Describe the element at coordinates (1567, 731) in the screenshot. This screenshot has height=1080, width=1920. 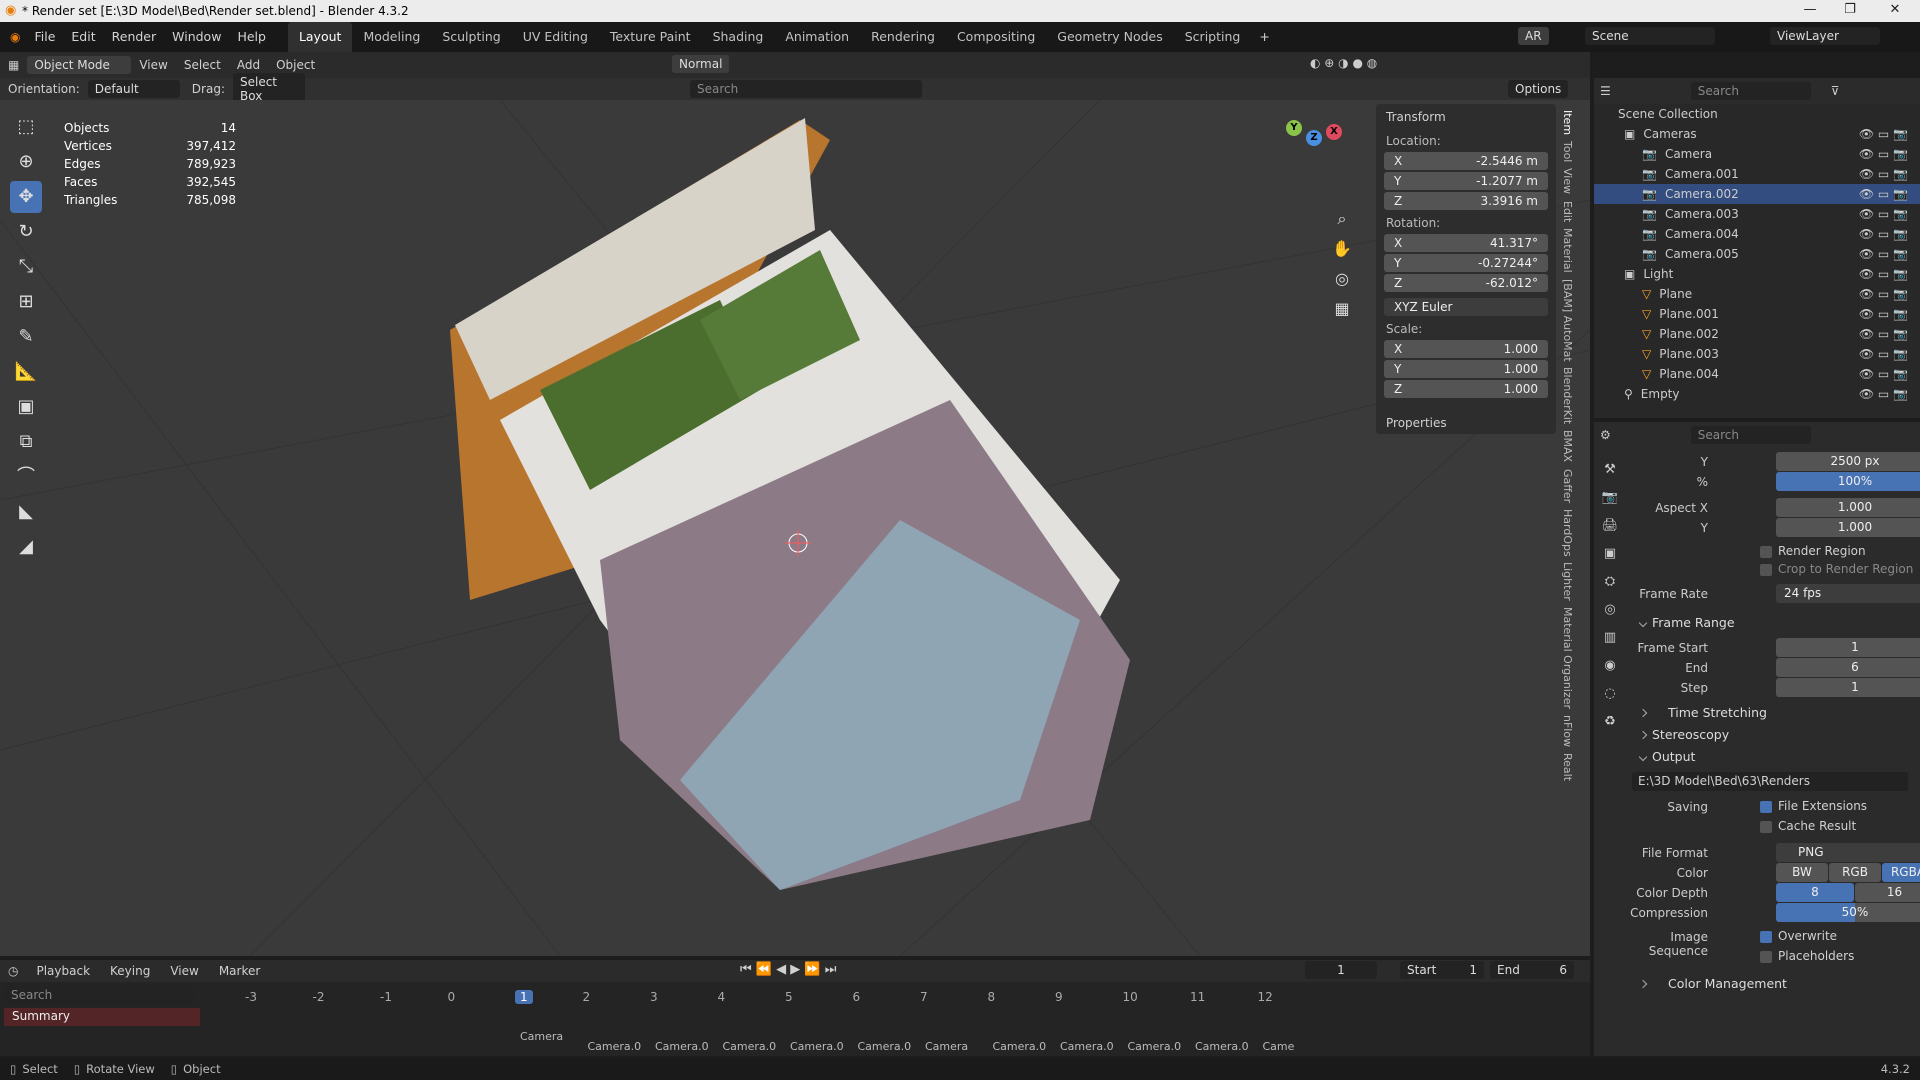
I see `tab-nflow: nFlow` at that location.